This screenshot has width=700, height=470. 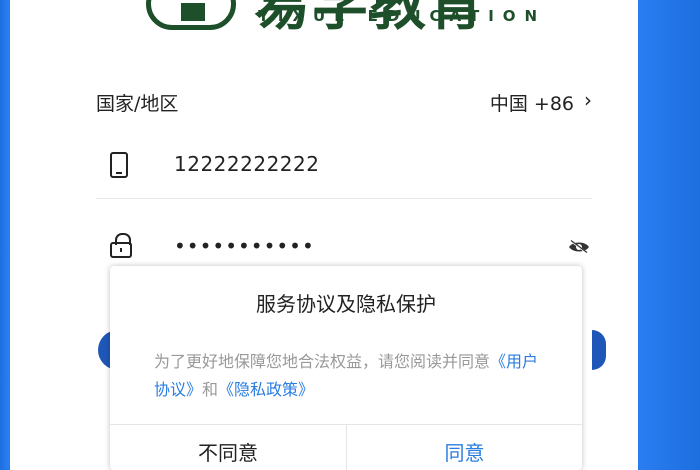 I want to click on region-label: 国家/地区, so click(x=137, y=104).